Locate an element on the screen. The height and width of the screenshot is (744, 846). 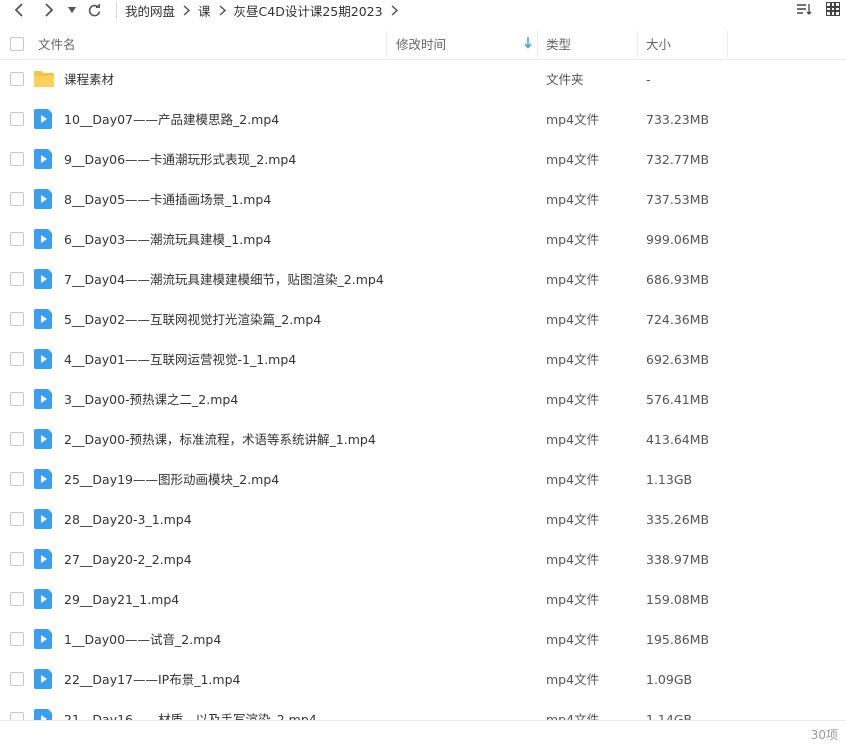
file-name: 4__Day01——互联网运营视觉-1_1.mp4 is located at coordinates (180, 360).